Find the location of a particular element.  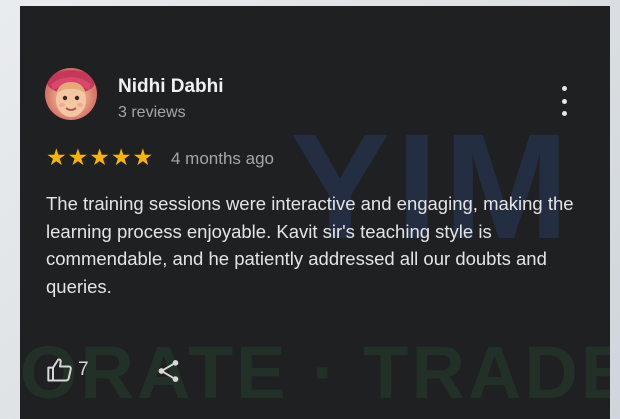

more-vert-icon is located at coordinates (564, 88).